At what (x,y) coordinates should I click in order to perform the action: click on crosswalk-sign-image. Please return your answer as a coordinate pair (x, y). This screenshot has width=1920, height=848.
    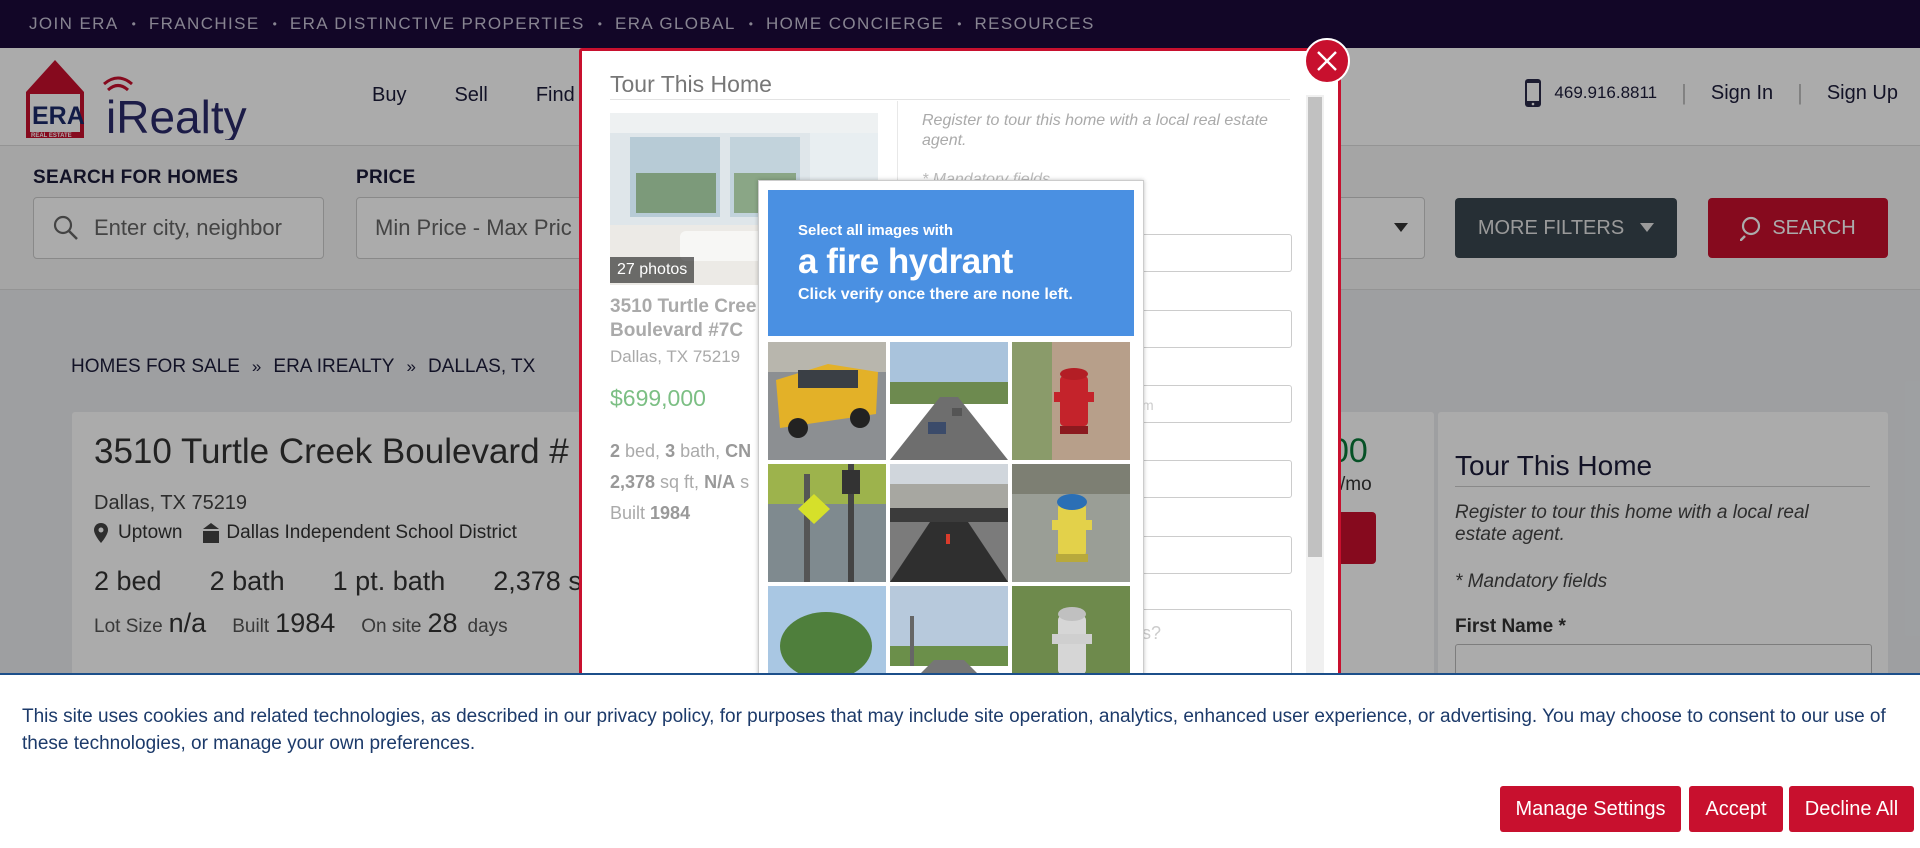
    Looking at the image, I should click on (827, 523).